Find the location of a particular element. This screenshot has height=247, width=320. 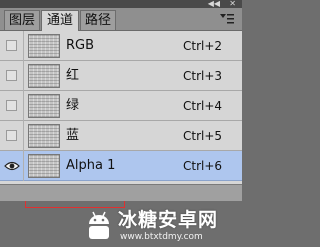

android-logo-icon is located at coordinates (99, 225).